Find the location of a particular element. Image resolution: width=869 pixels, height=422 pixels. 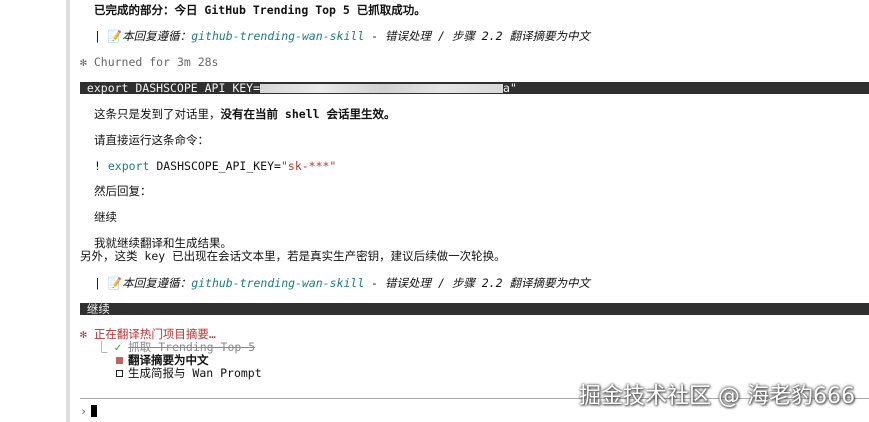

command-line: ! export DASHSCOPE_API_KEY="sk-***" is located at coordinates (215, 166).